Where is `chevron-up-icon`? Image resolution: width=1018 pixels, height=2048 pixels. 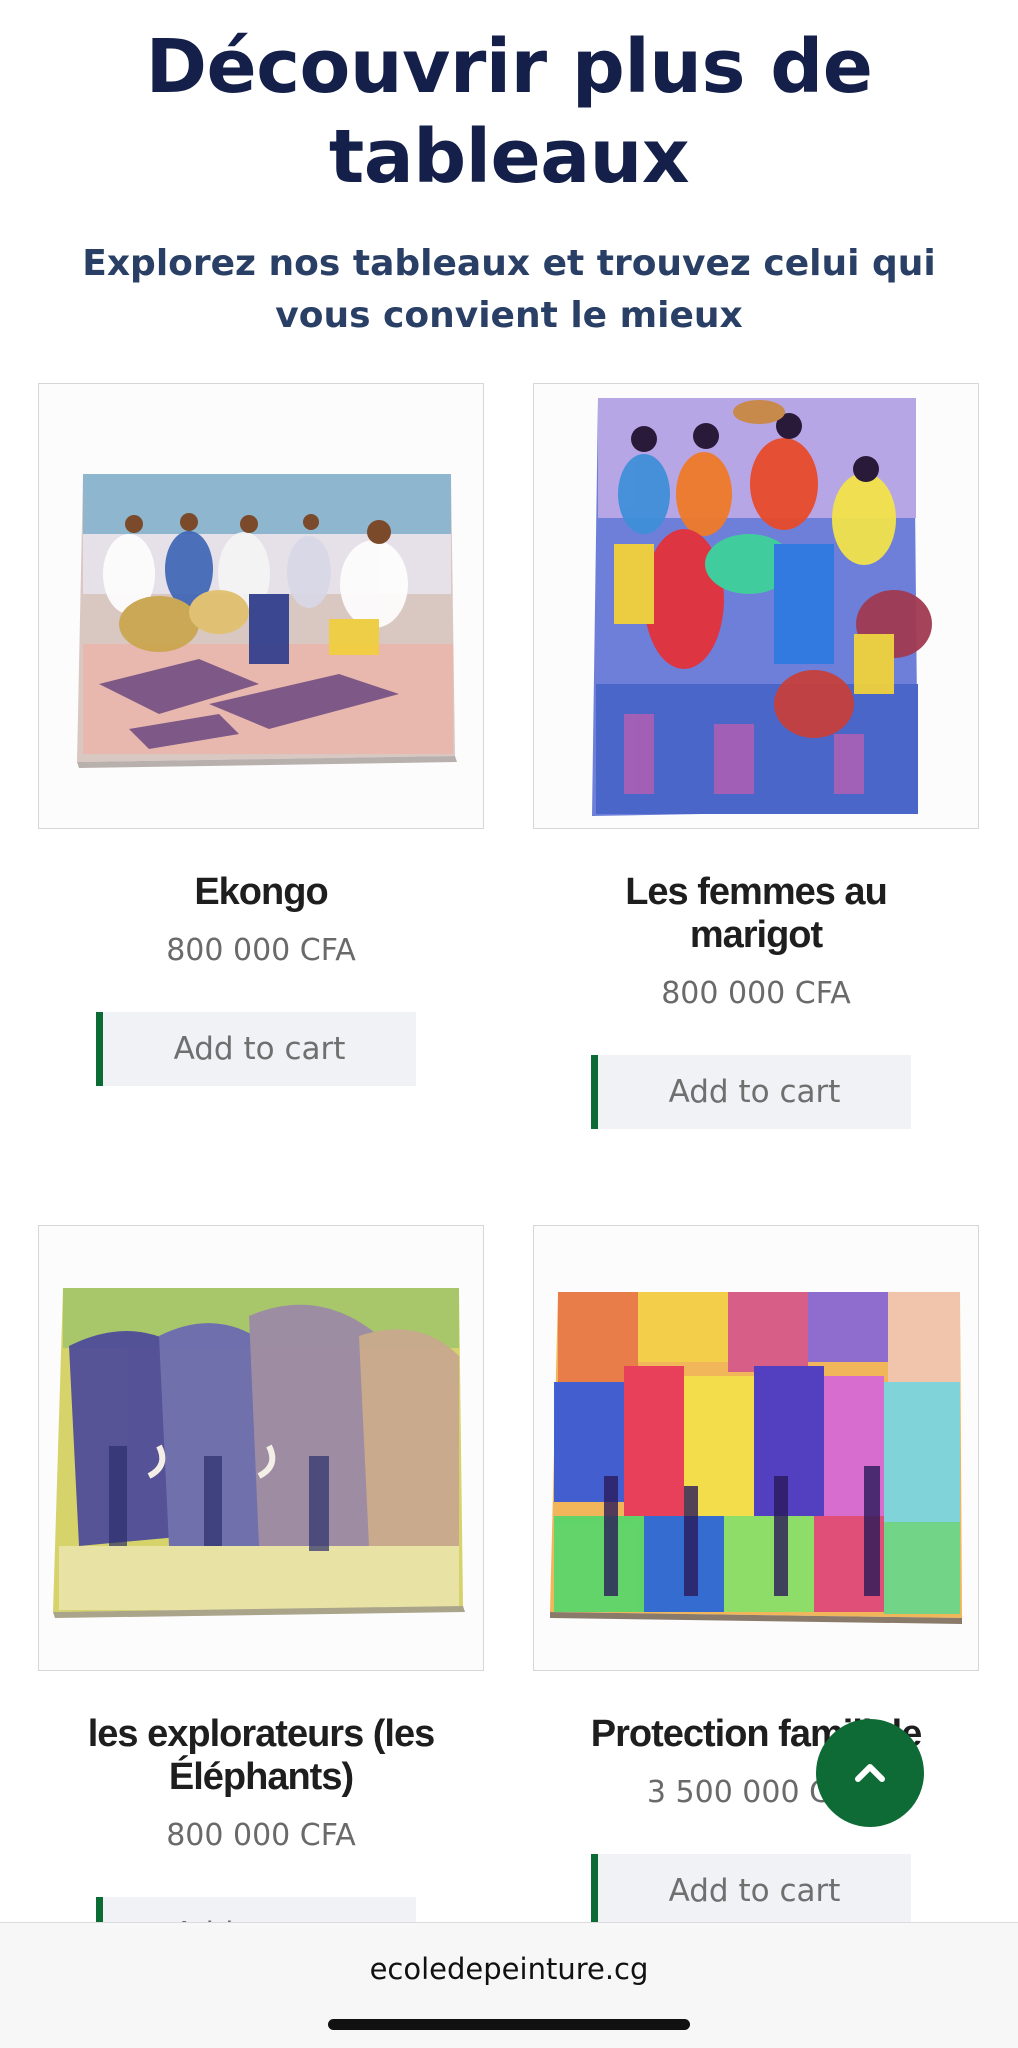 chevron-up-icon is located at coordinates (870, 1773).